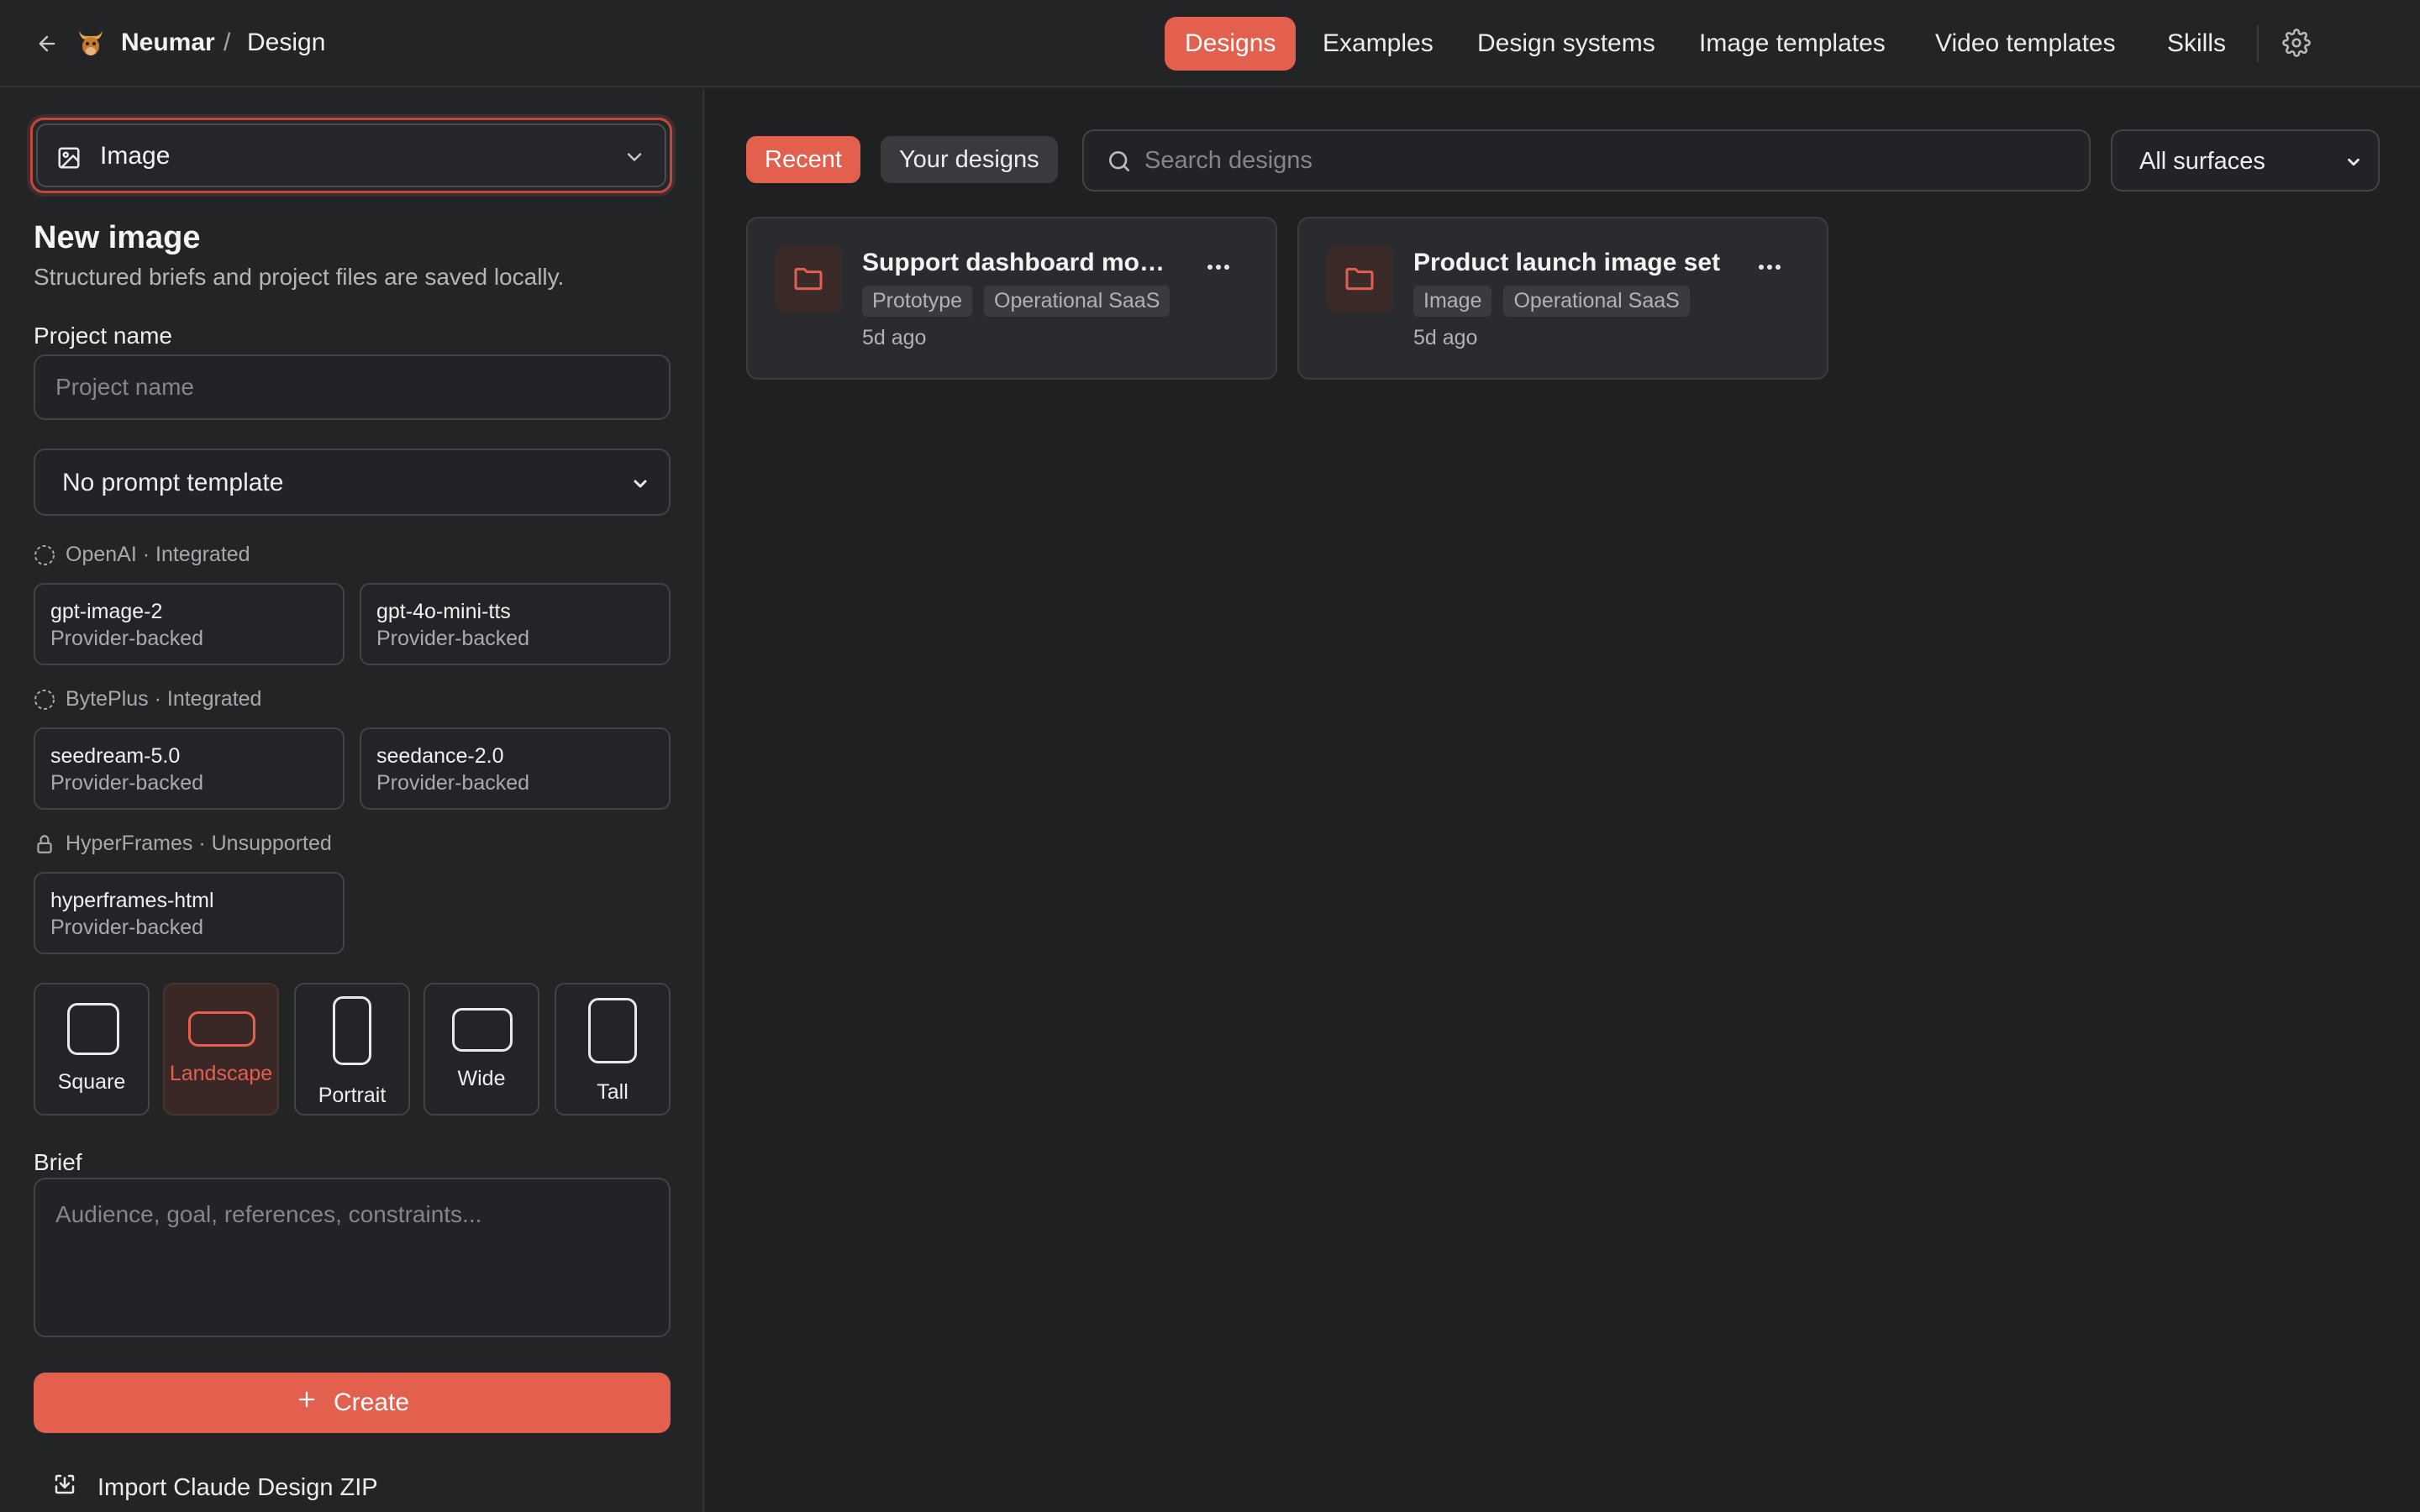 The image size is (2420, 1512). What do you see at coordinates (515, 768) in the screenshot?
I see `model-card-seedance-2: seedance-2.0 Provider-backed` at bounding box center [515, 768].